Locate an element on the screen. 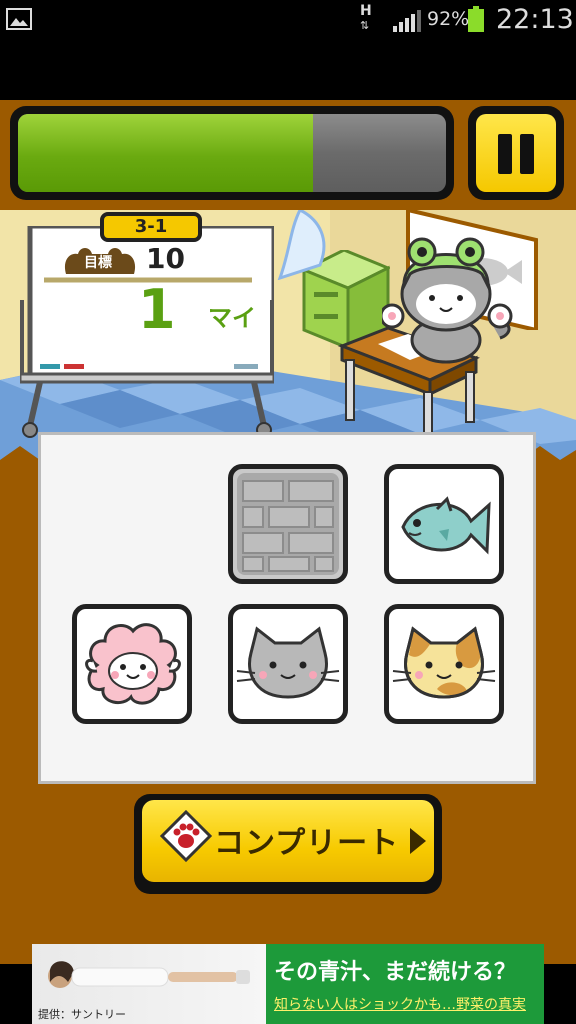 The image size is (576, 1024). calico-cat-tile is located at coordinates (444, 664).